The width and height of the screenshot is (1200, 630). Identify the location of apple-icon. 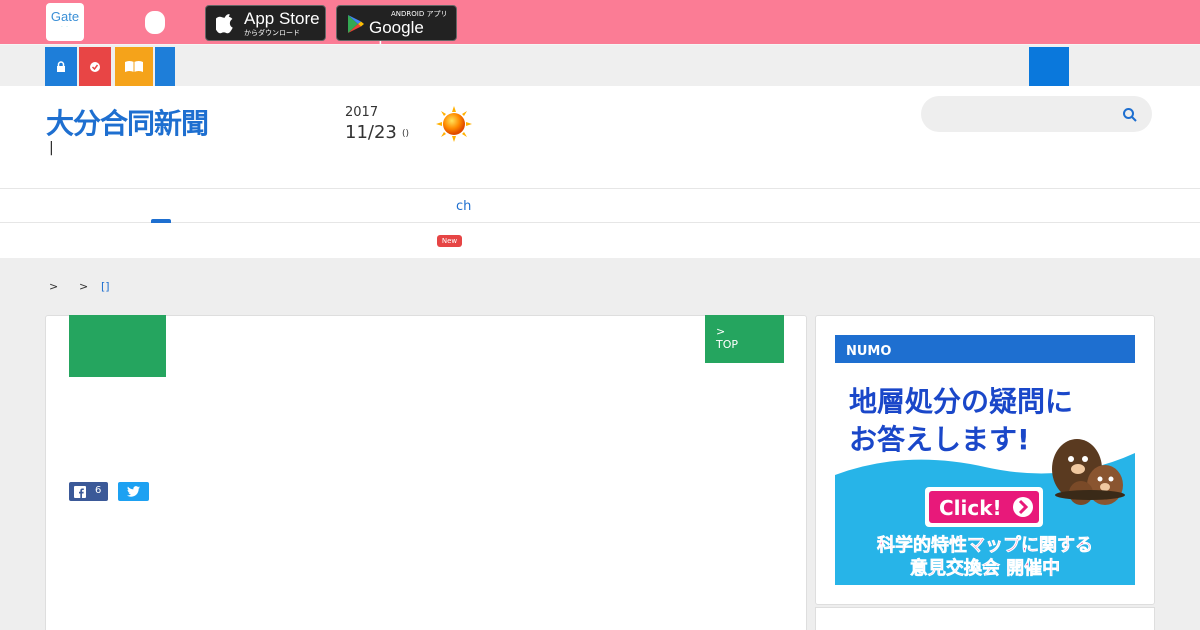
(224, 24).